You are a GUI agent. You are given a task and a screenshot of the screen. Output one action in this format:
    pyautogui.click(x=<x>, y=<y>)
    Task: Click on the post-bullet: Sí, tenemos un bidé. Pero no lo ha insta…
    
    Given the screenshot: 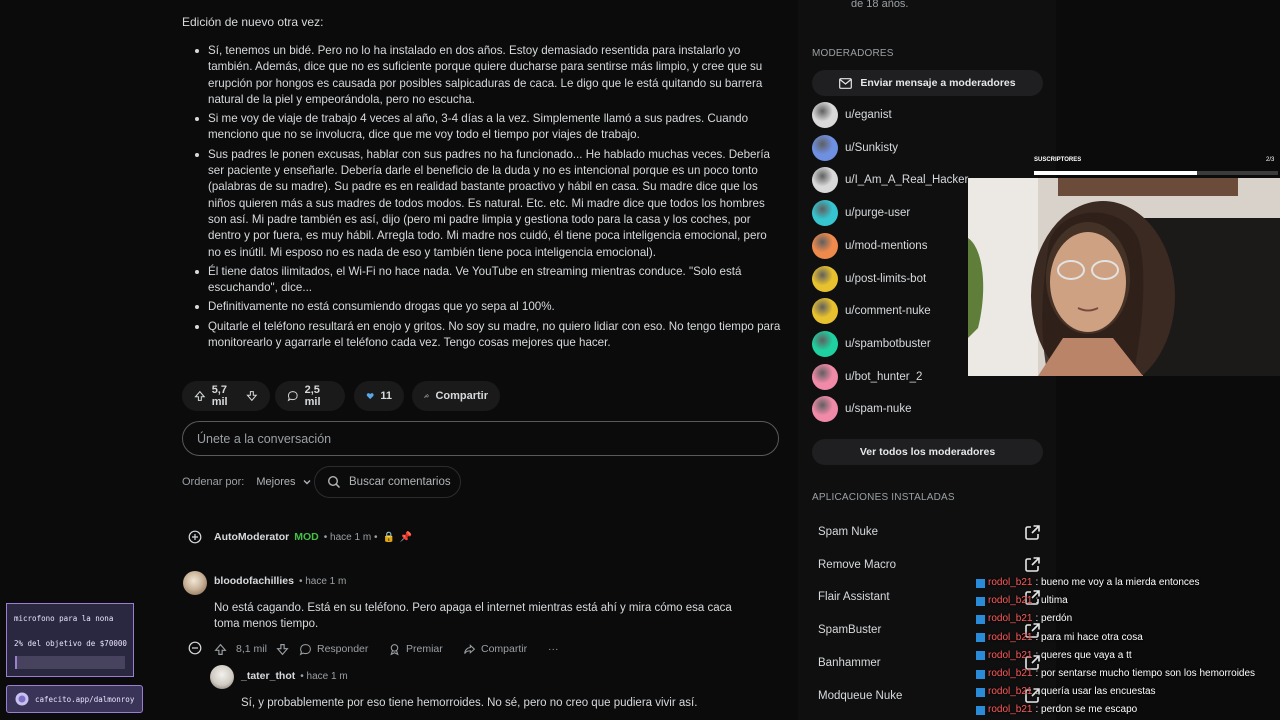 What is the action you would take?
    pyautogui.click(x=487, y=75)
    